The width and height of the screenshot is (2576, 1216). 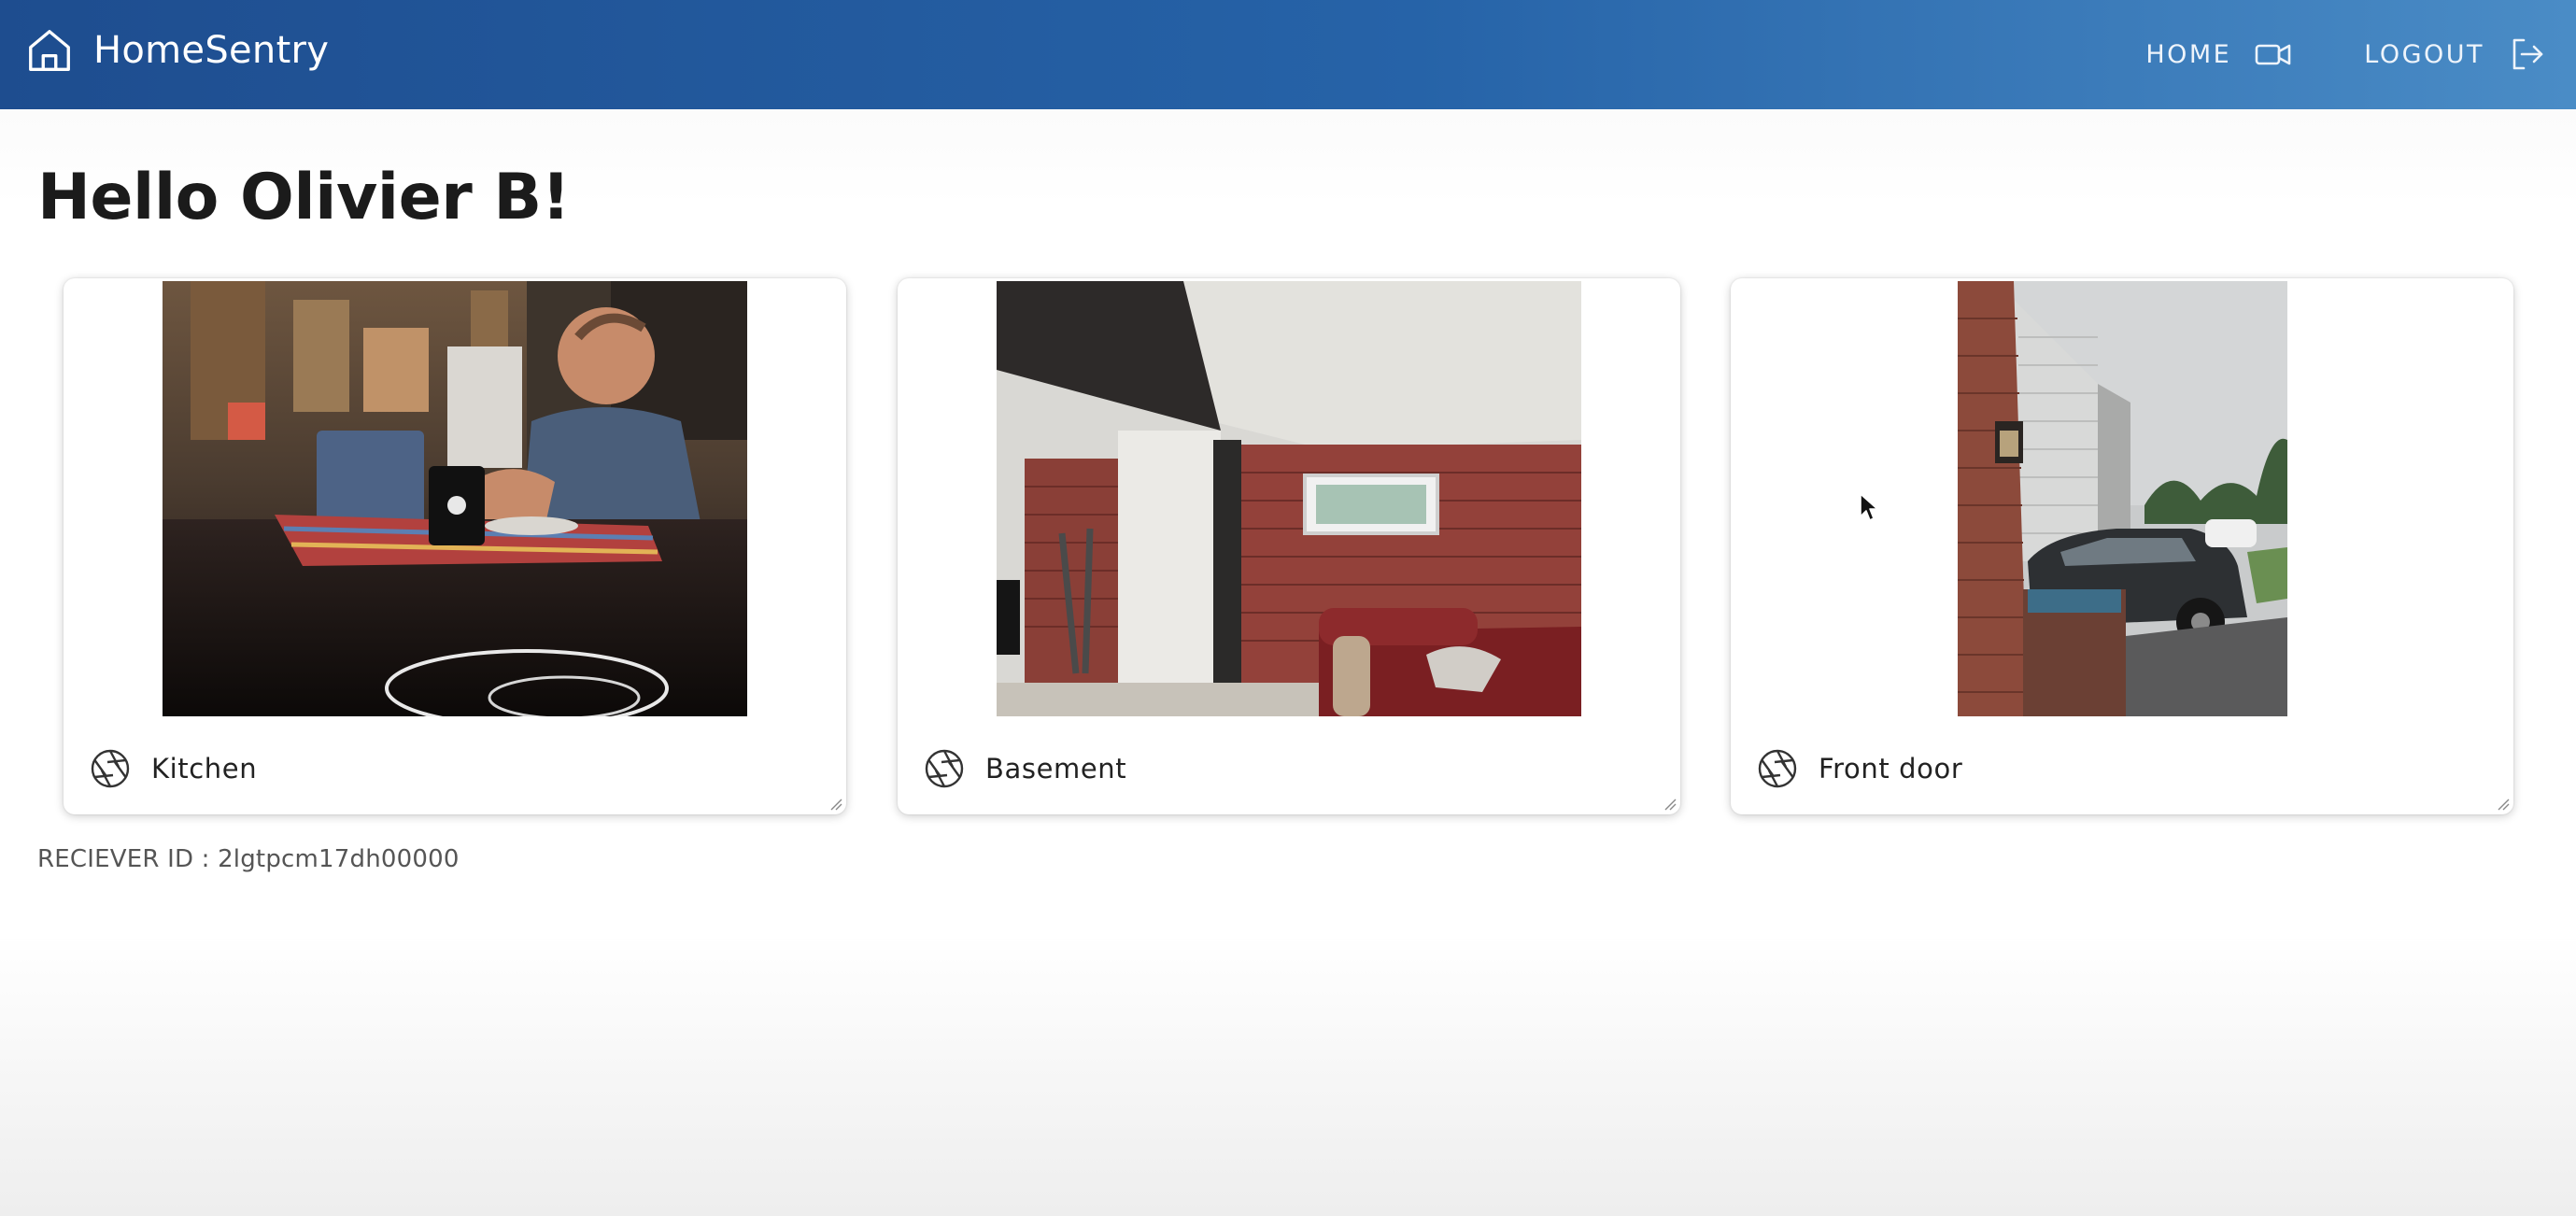 I want to click on mouse-pointer-icon, so click(x=1870, y=508).